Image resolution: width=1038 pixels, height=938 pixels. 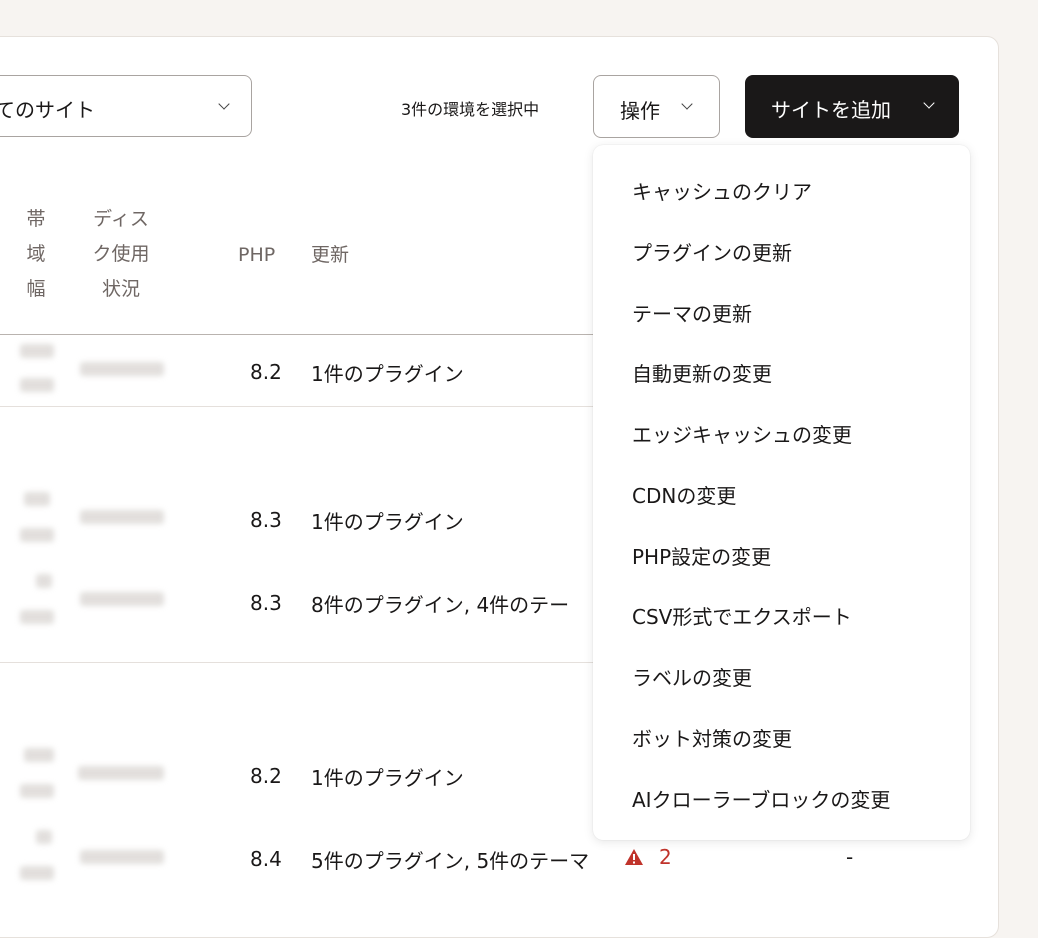 What do you see at coordinates (126, 106) in the screenshot?
I see `site-filter-select: てのサイト` at bounding box center [126, 106].